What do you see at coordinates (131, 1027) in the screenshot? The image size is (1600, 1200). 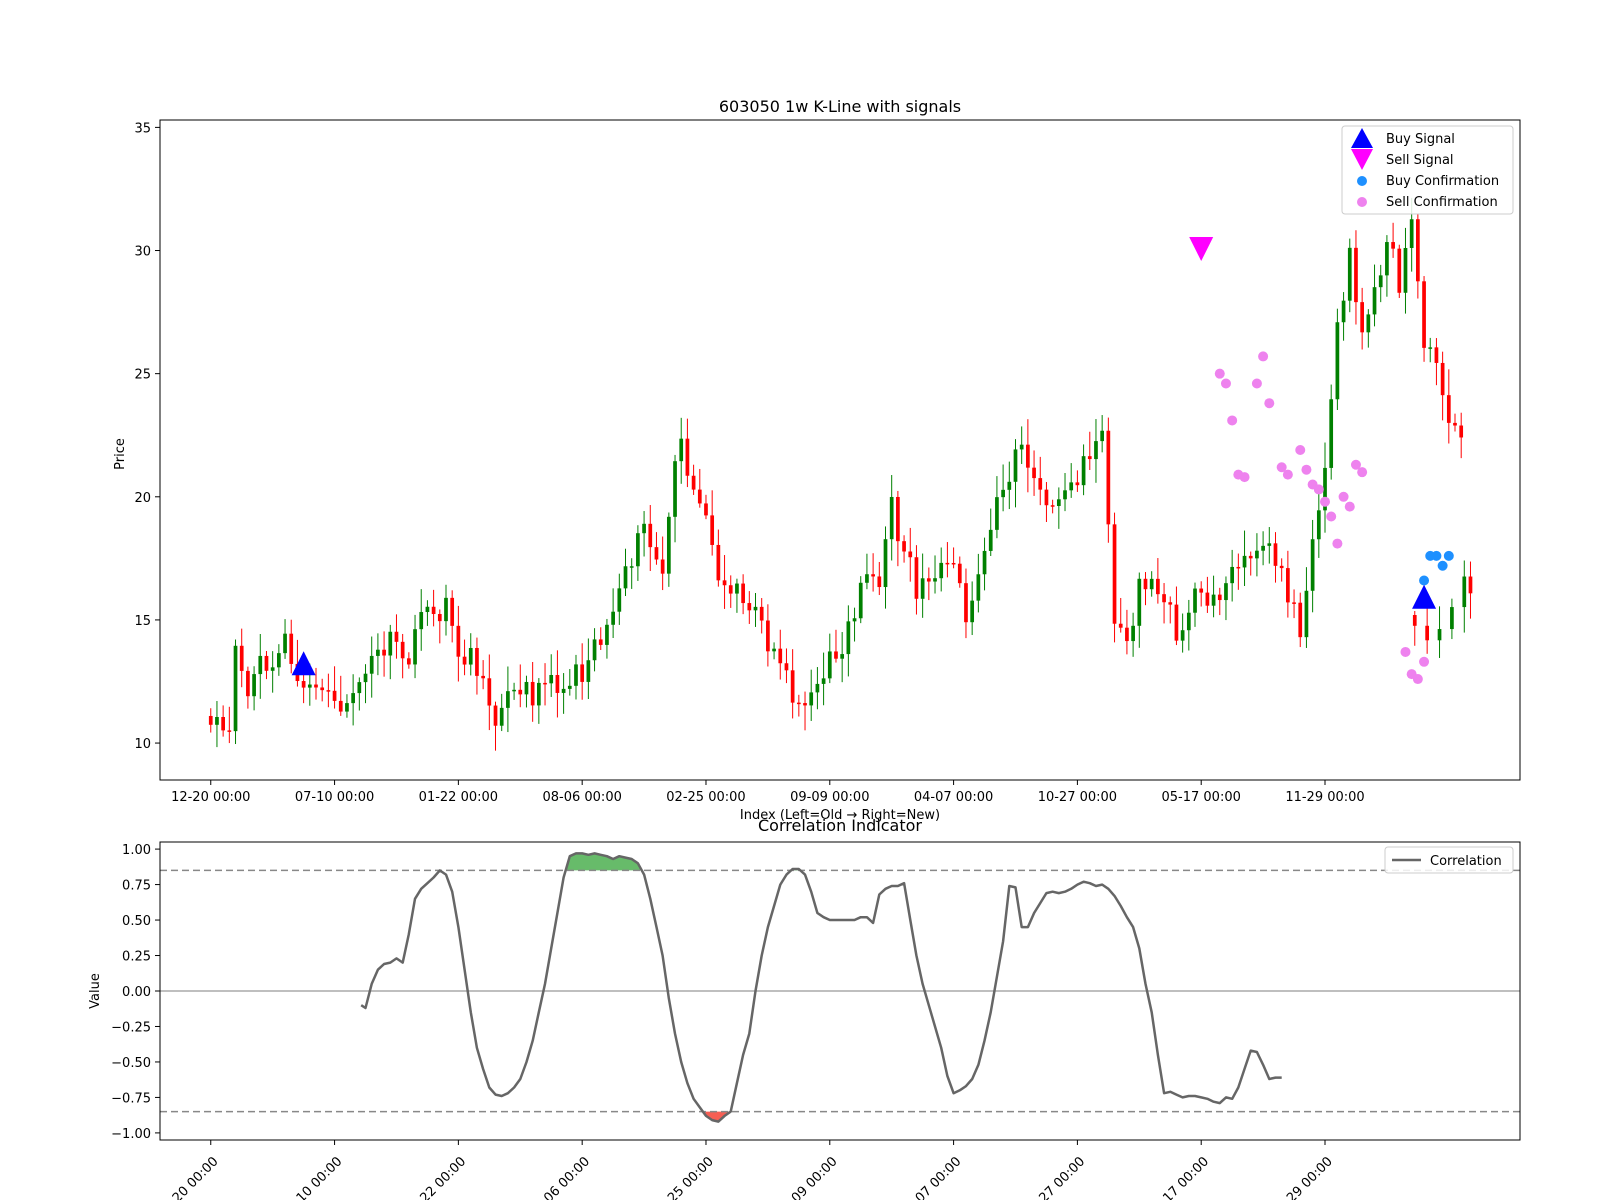 I see `correlation-y-tick-label: −0.25` at bounding box center [131, 1027].